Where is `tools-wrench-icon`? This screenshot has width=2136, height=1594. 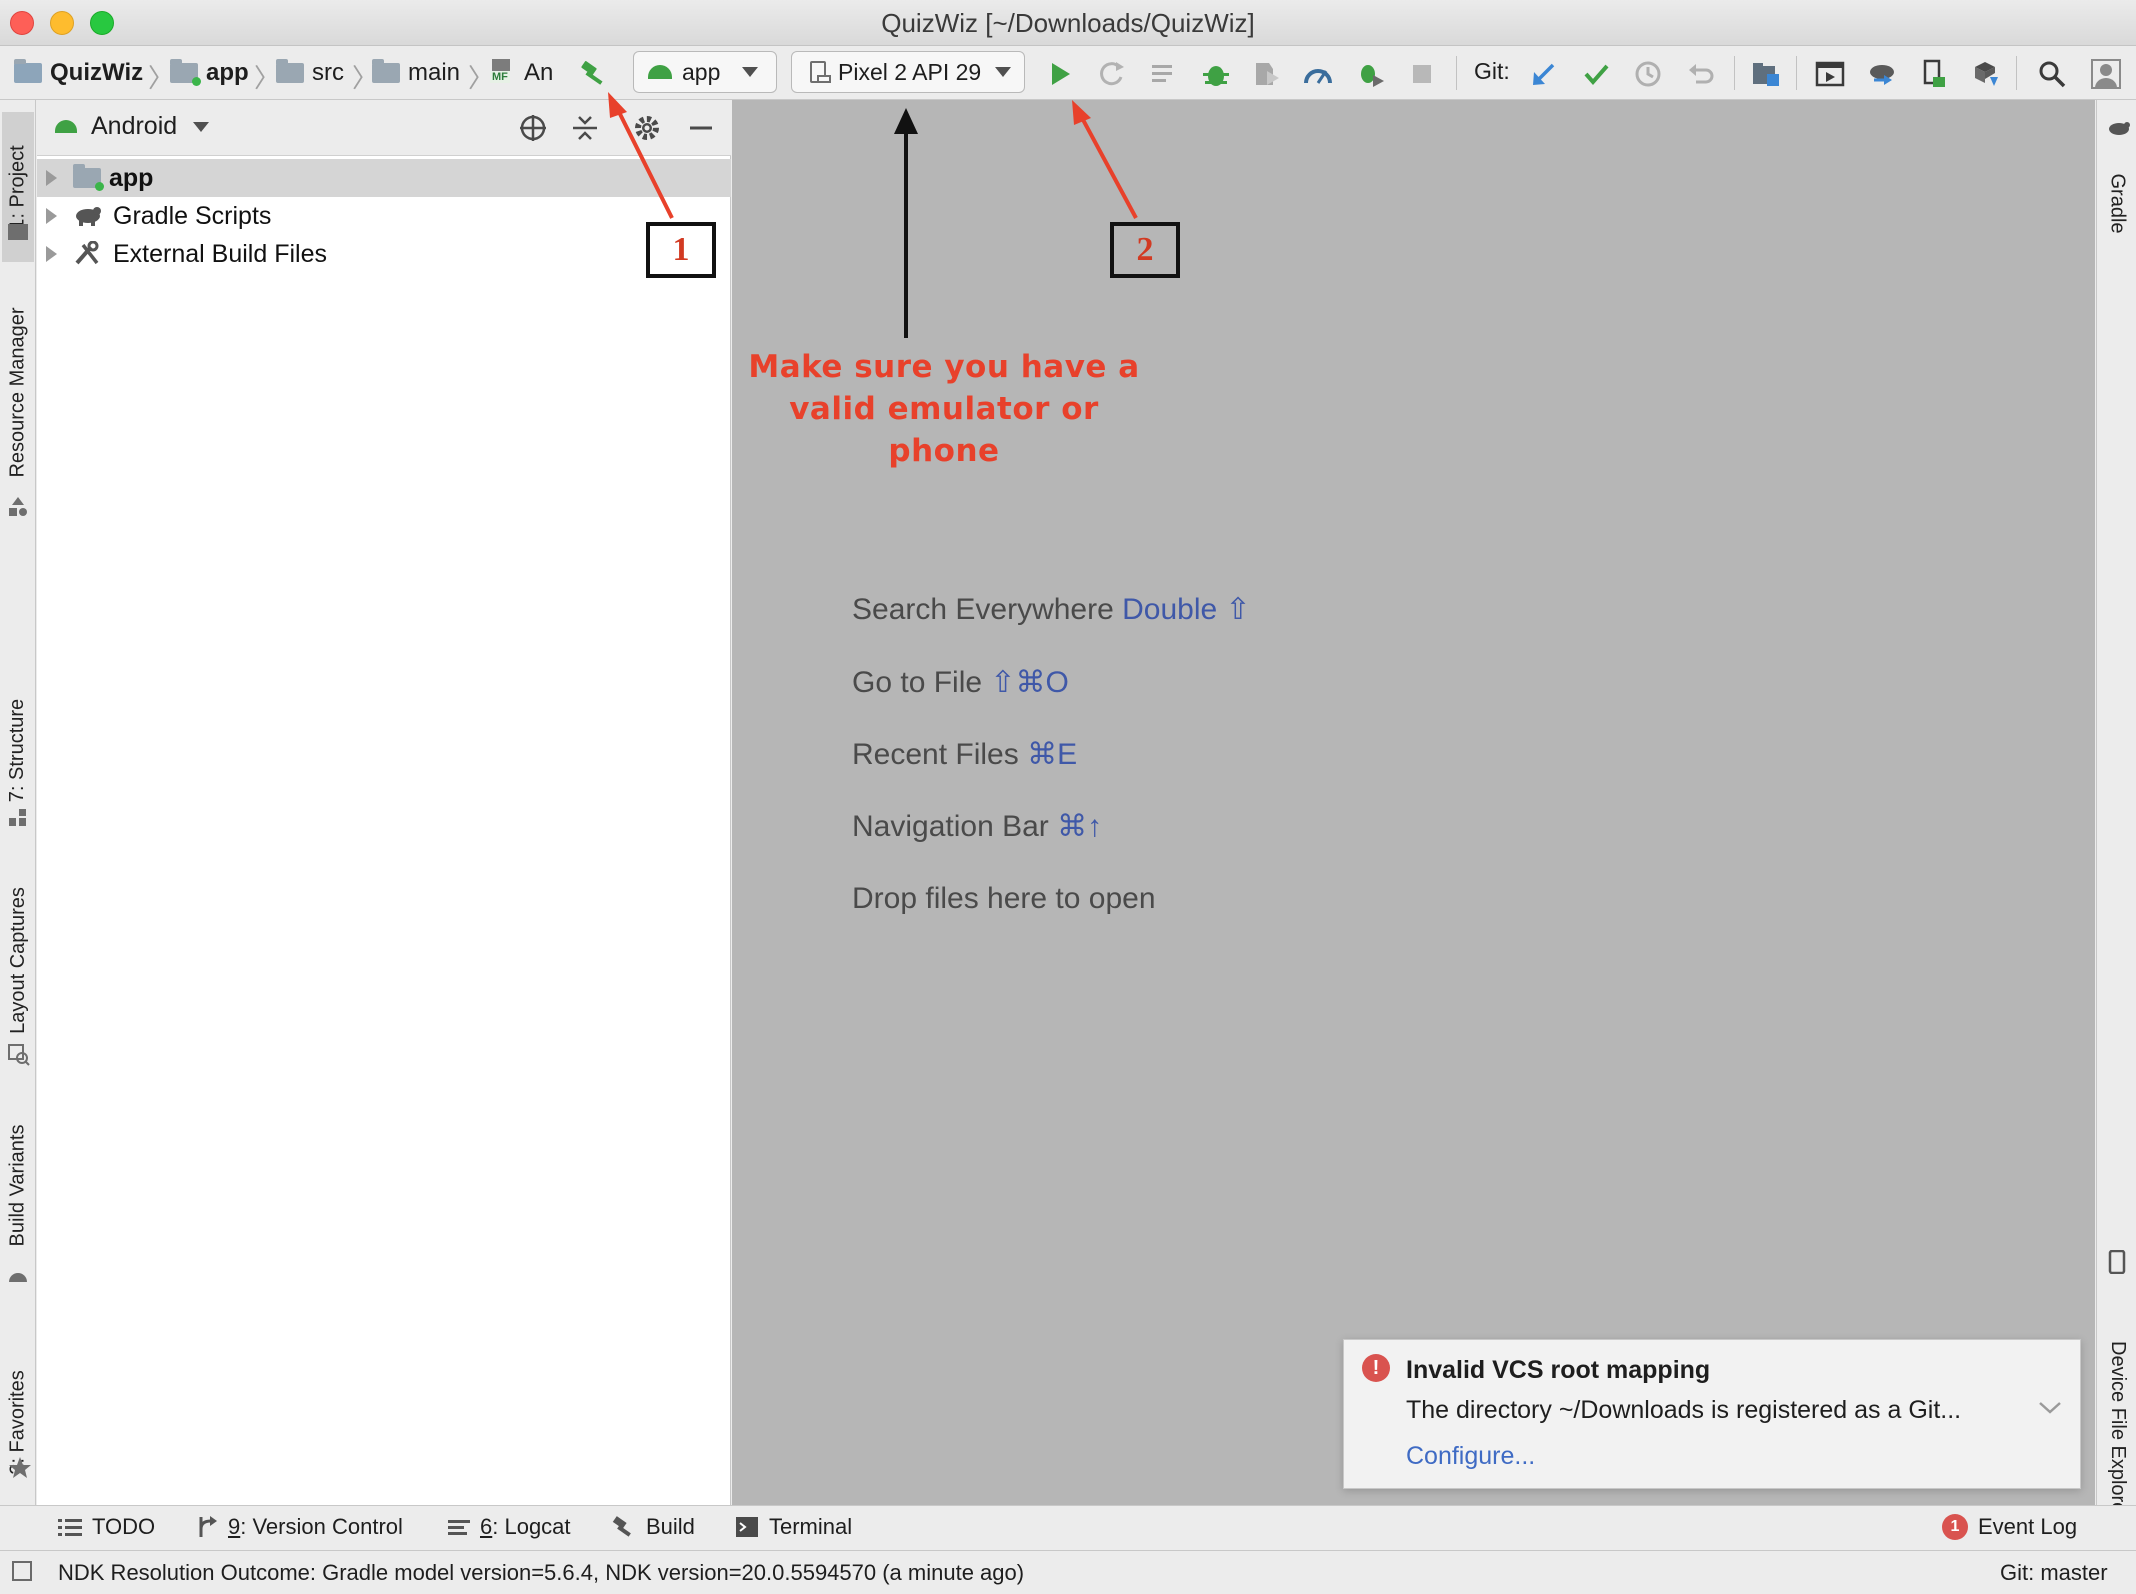
tools-wrench-icon is located at coordinates (88, 253).